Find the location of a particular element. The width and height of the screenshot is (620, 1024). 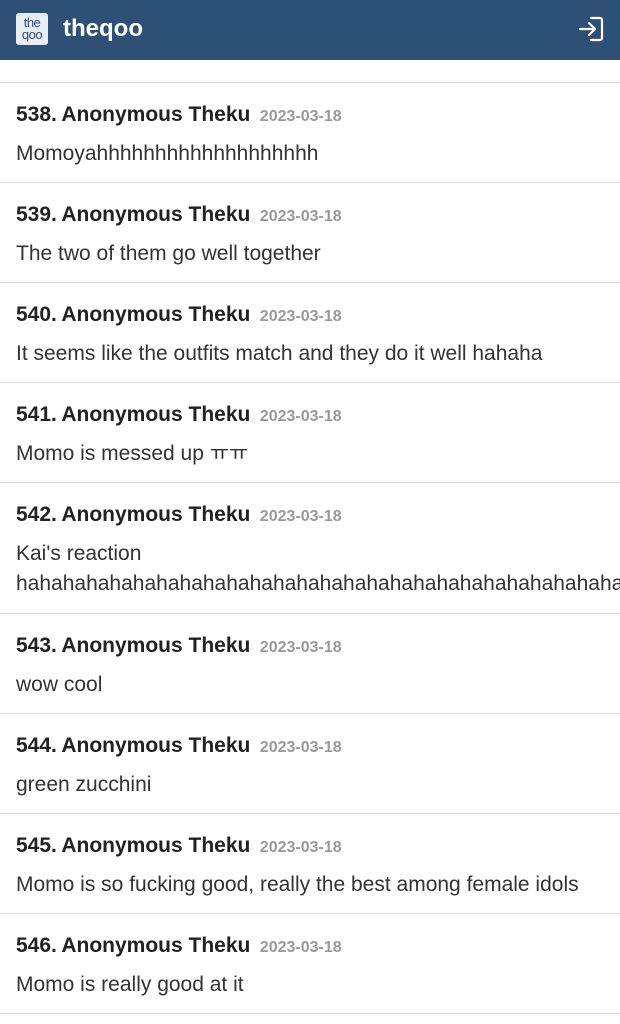

comment-number: 544. is located at coordinates (36, 745).